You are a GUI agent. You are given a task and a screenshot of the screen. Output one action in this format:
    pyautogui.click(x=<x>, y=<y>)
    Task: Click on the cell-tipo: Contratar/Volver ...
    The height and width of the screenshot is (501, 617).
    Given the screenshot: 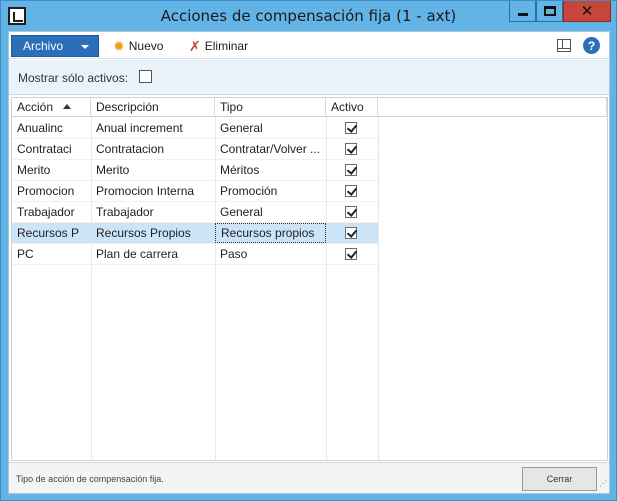 What is the action you would take?
    pyautogui.click(x=270, y=149)
    